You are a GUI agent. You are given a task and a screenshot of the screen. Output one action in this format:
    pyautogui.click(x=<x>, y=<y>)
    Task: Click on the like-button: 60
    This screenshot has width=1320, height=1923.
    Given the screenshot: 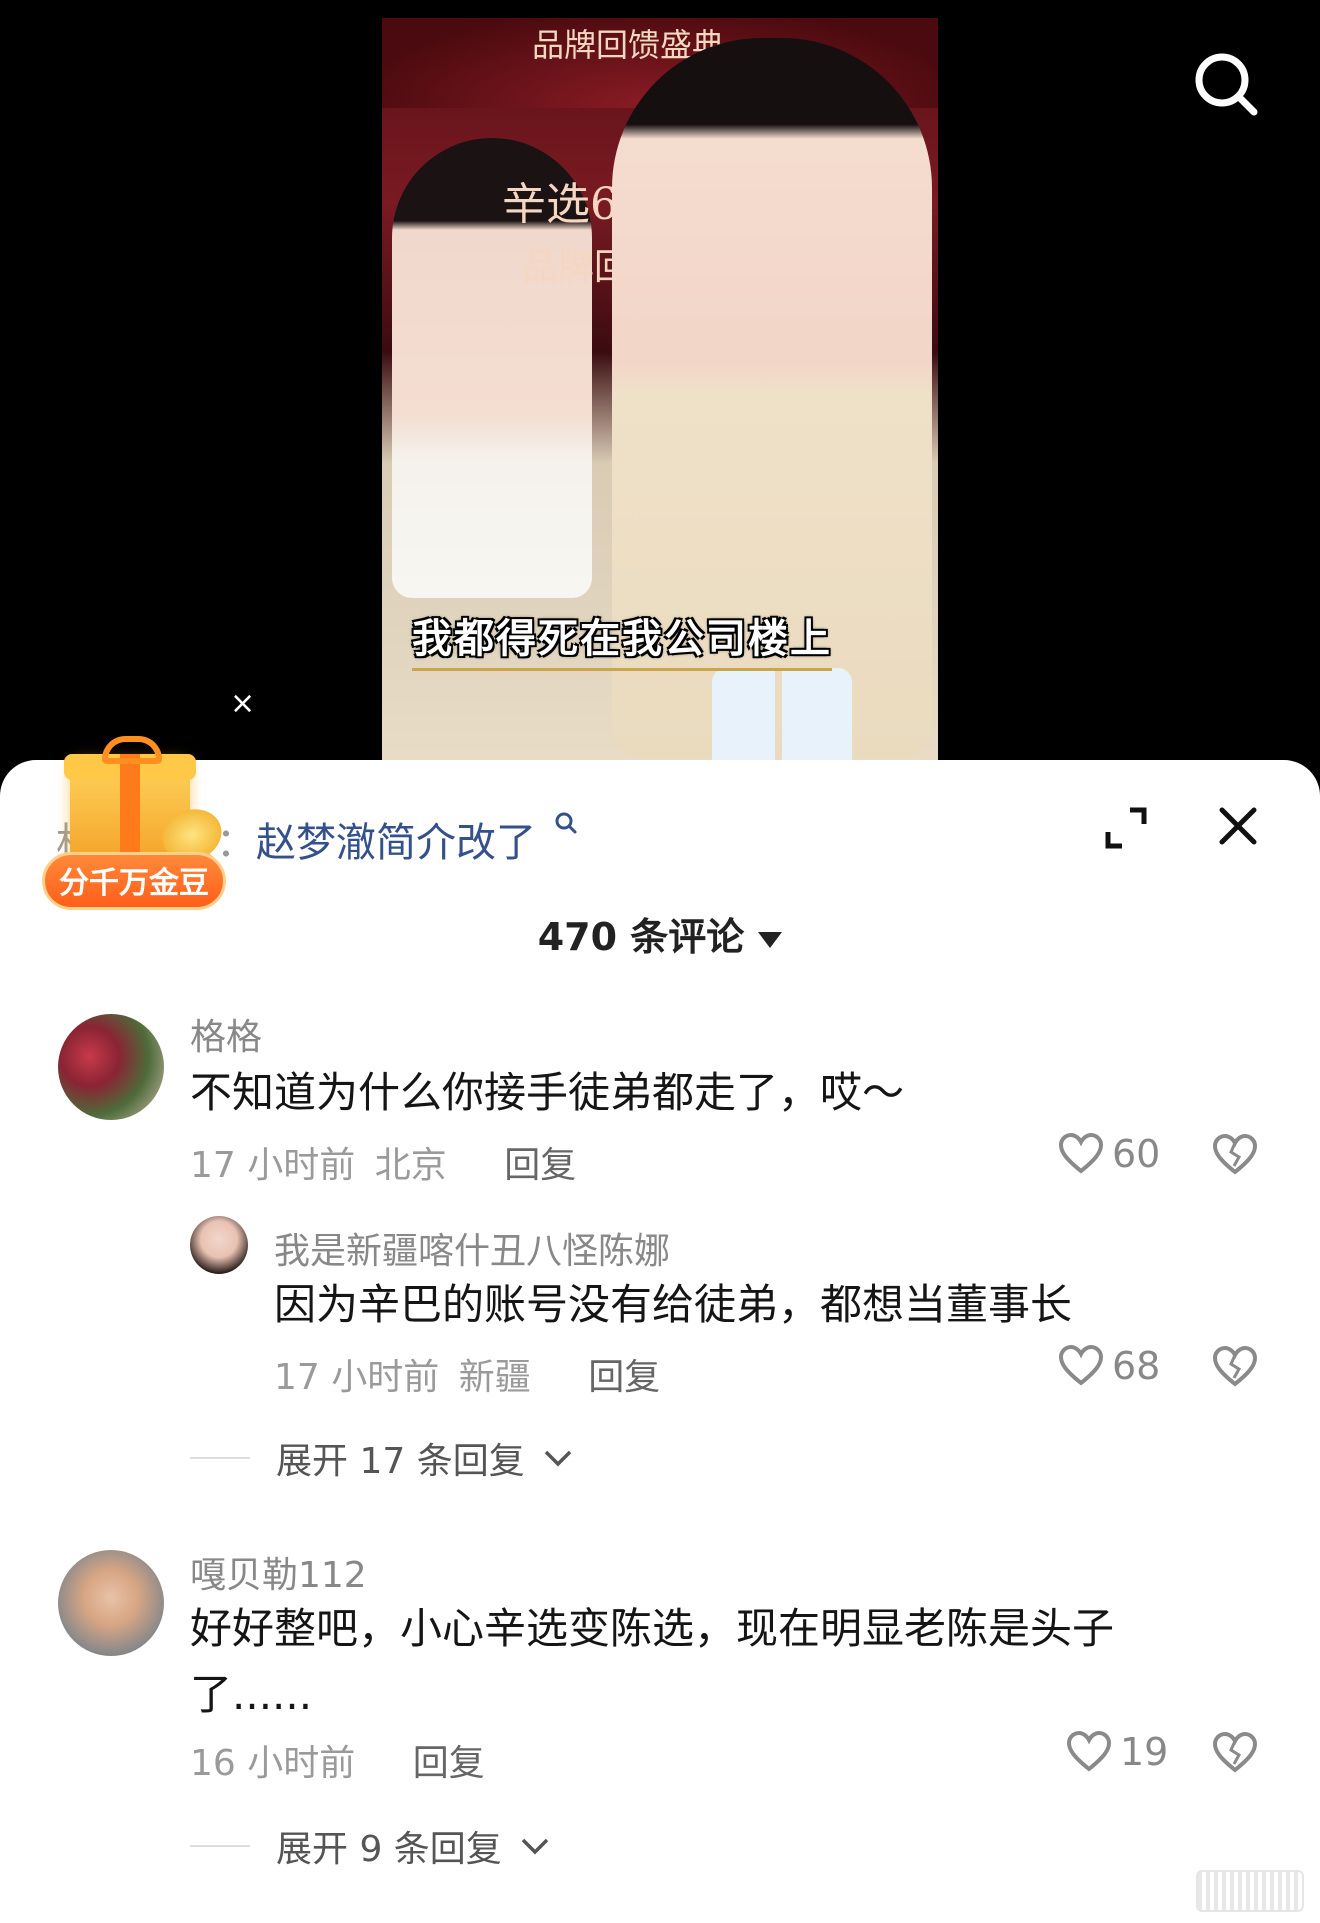 What is the action you would take?
    pyautogui.click(x=1109, y=1154)
    